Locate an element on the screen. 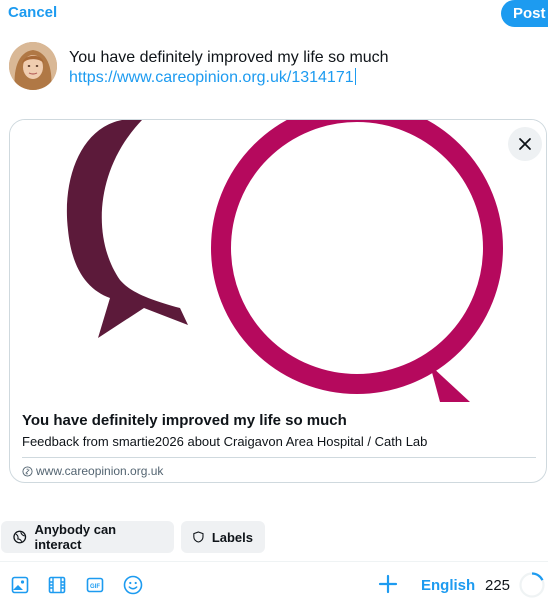 The width and height of the screenshot is (548, 600). close-icon is located at coordinates (525, 144).